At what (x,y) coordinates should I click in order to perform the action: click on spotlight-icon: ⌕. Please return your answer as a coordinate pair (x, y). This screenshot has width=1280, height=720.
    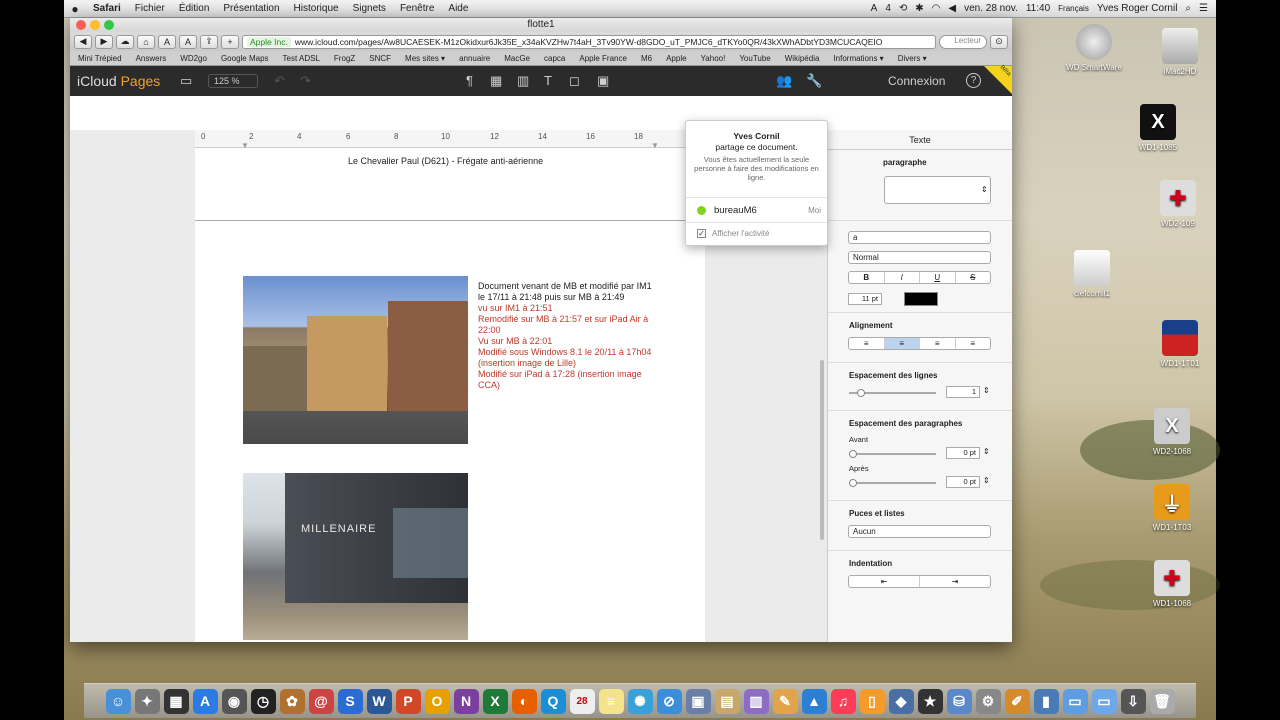
    Looking at the image, I should click on (1188, 8).